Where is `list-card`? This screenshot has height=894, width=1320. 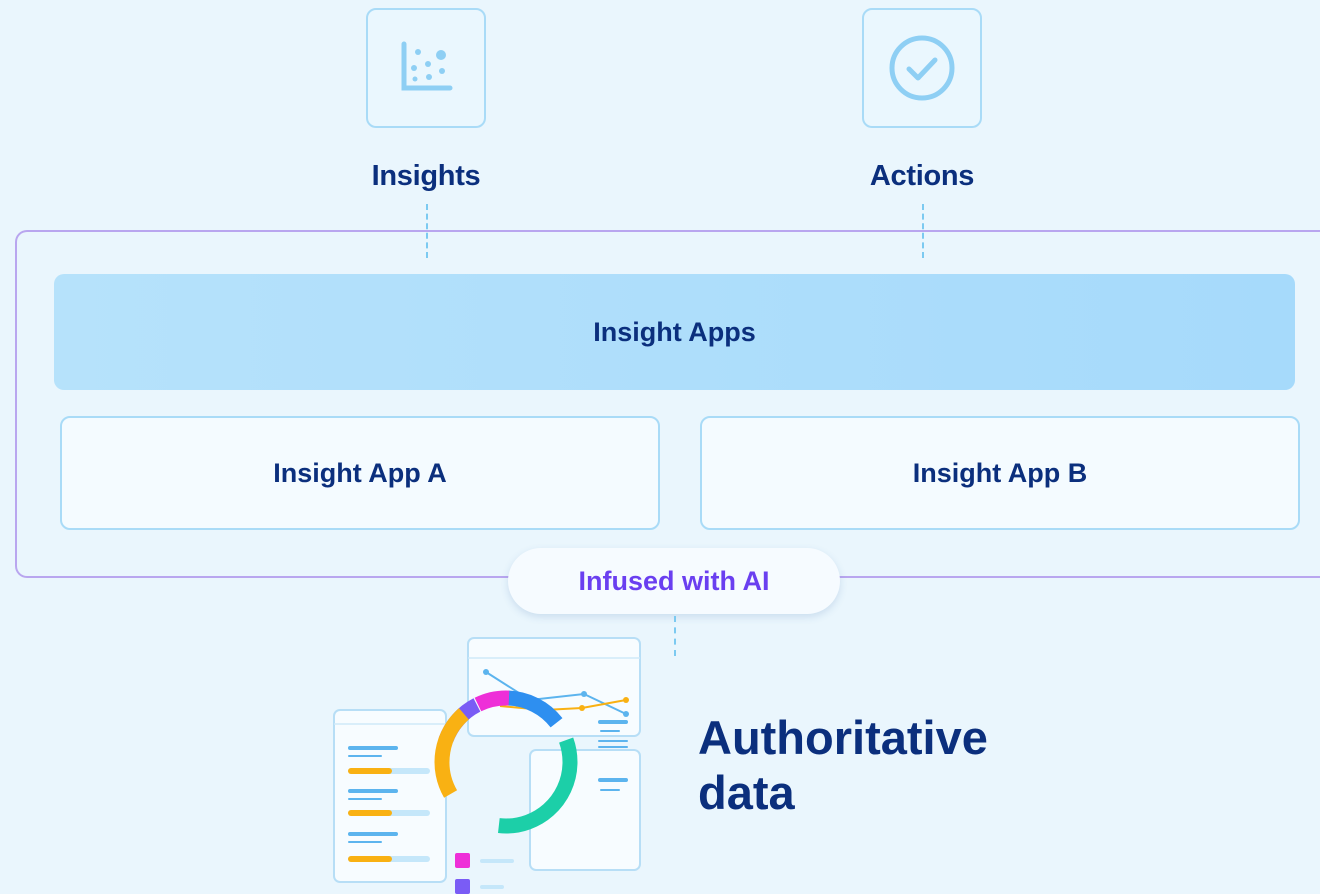 list-card is located at coordinates (390, 796).